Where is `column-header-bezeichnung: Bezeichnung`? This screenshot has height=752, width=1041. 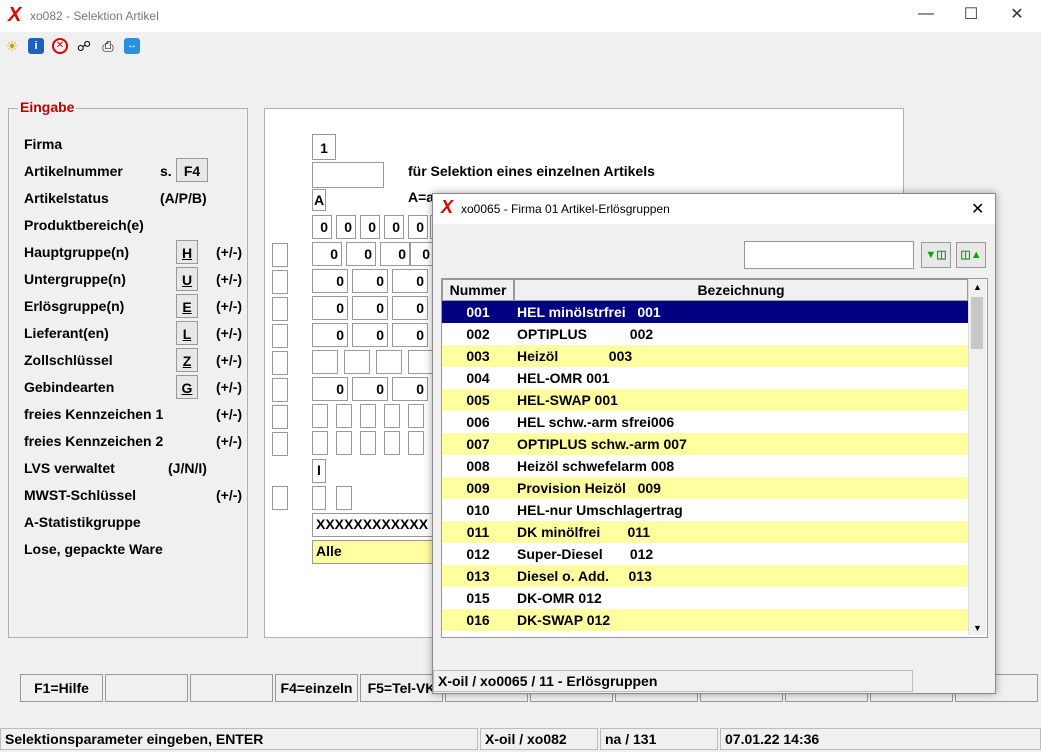
column-header-bezeichnung: Bezeichnung is located at coordinates (741, 290).